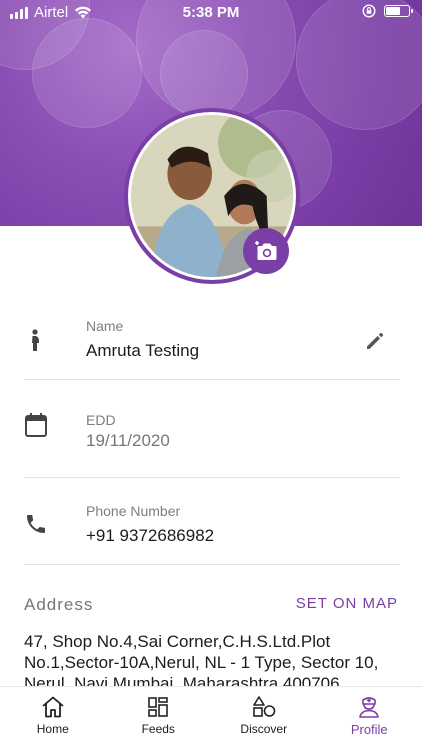 The image size is (422, 750). I want to click on tab-feeds-label: Feeds, so click(158, 729).